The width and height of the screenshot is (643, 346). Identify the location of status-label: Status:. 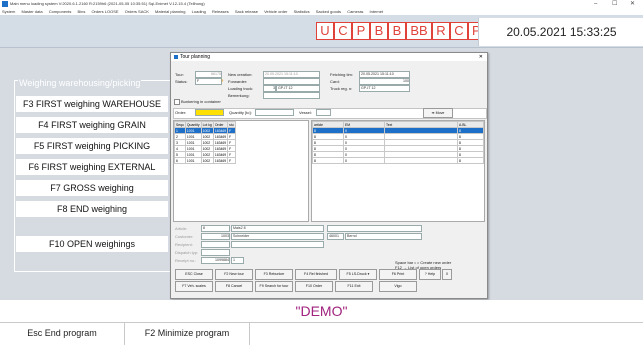
(181, 81).